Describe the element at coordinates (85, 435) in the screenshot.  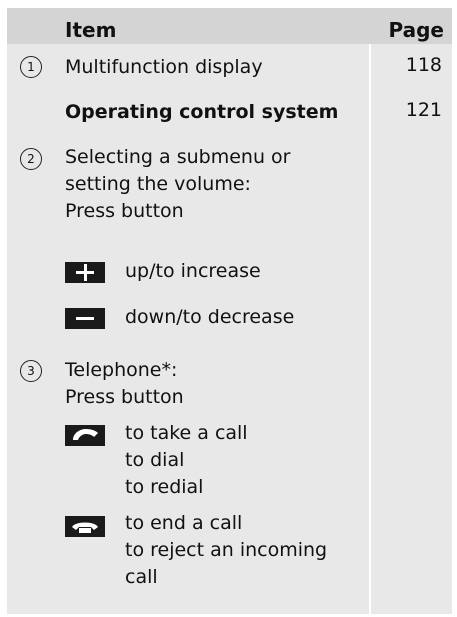
I see `phone-call-icon` at that location.